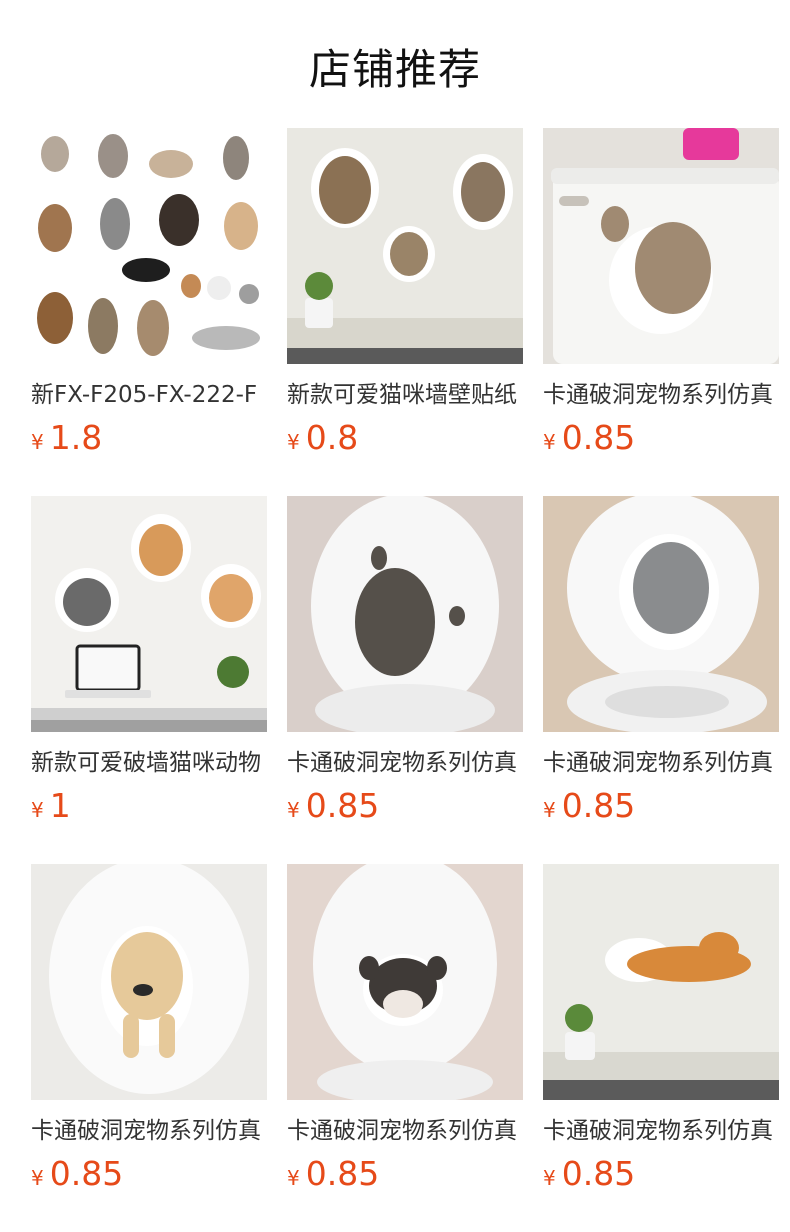  I want to click on product-card: 新款可爱猫咪墙壁贴纸 ¥0.8, so click(405, 298).